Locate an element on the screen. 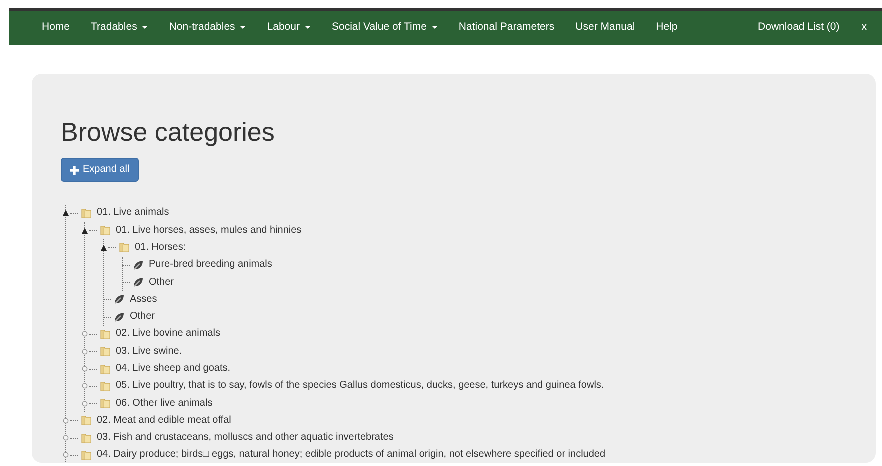  tree-item: 03. Fish and crustaceans, molluscs and other aquatic invertebrates is located at coordinates (245, 438).